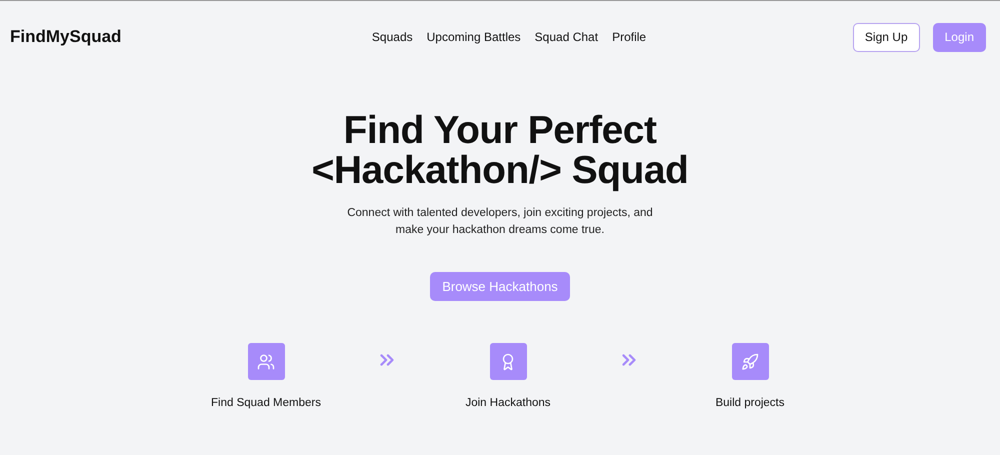  Describe the element at coordinates (500, 222) in the screenshot. I see `hero-subtitle: Connect with talented developers, join exciting projects, and make your hackathon dreams come true.` at that location.